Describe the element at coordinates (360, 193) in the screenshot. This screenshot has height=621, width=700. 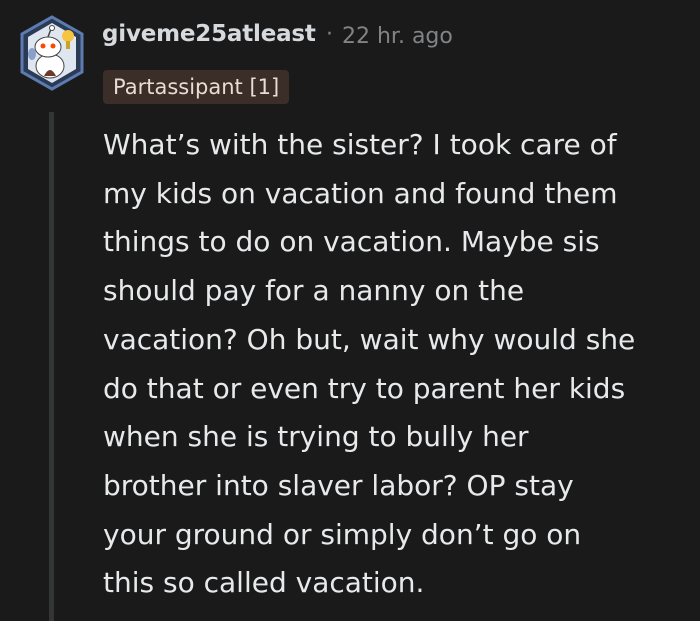
I see `comment-body-line: my kids on vacation and found them` at that location.